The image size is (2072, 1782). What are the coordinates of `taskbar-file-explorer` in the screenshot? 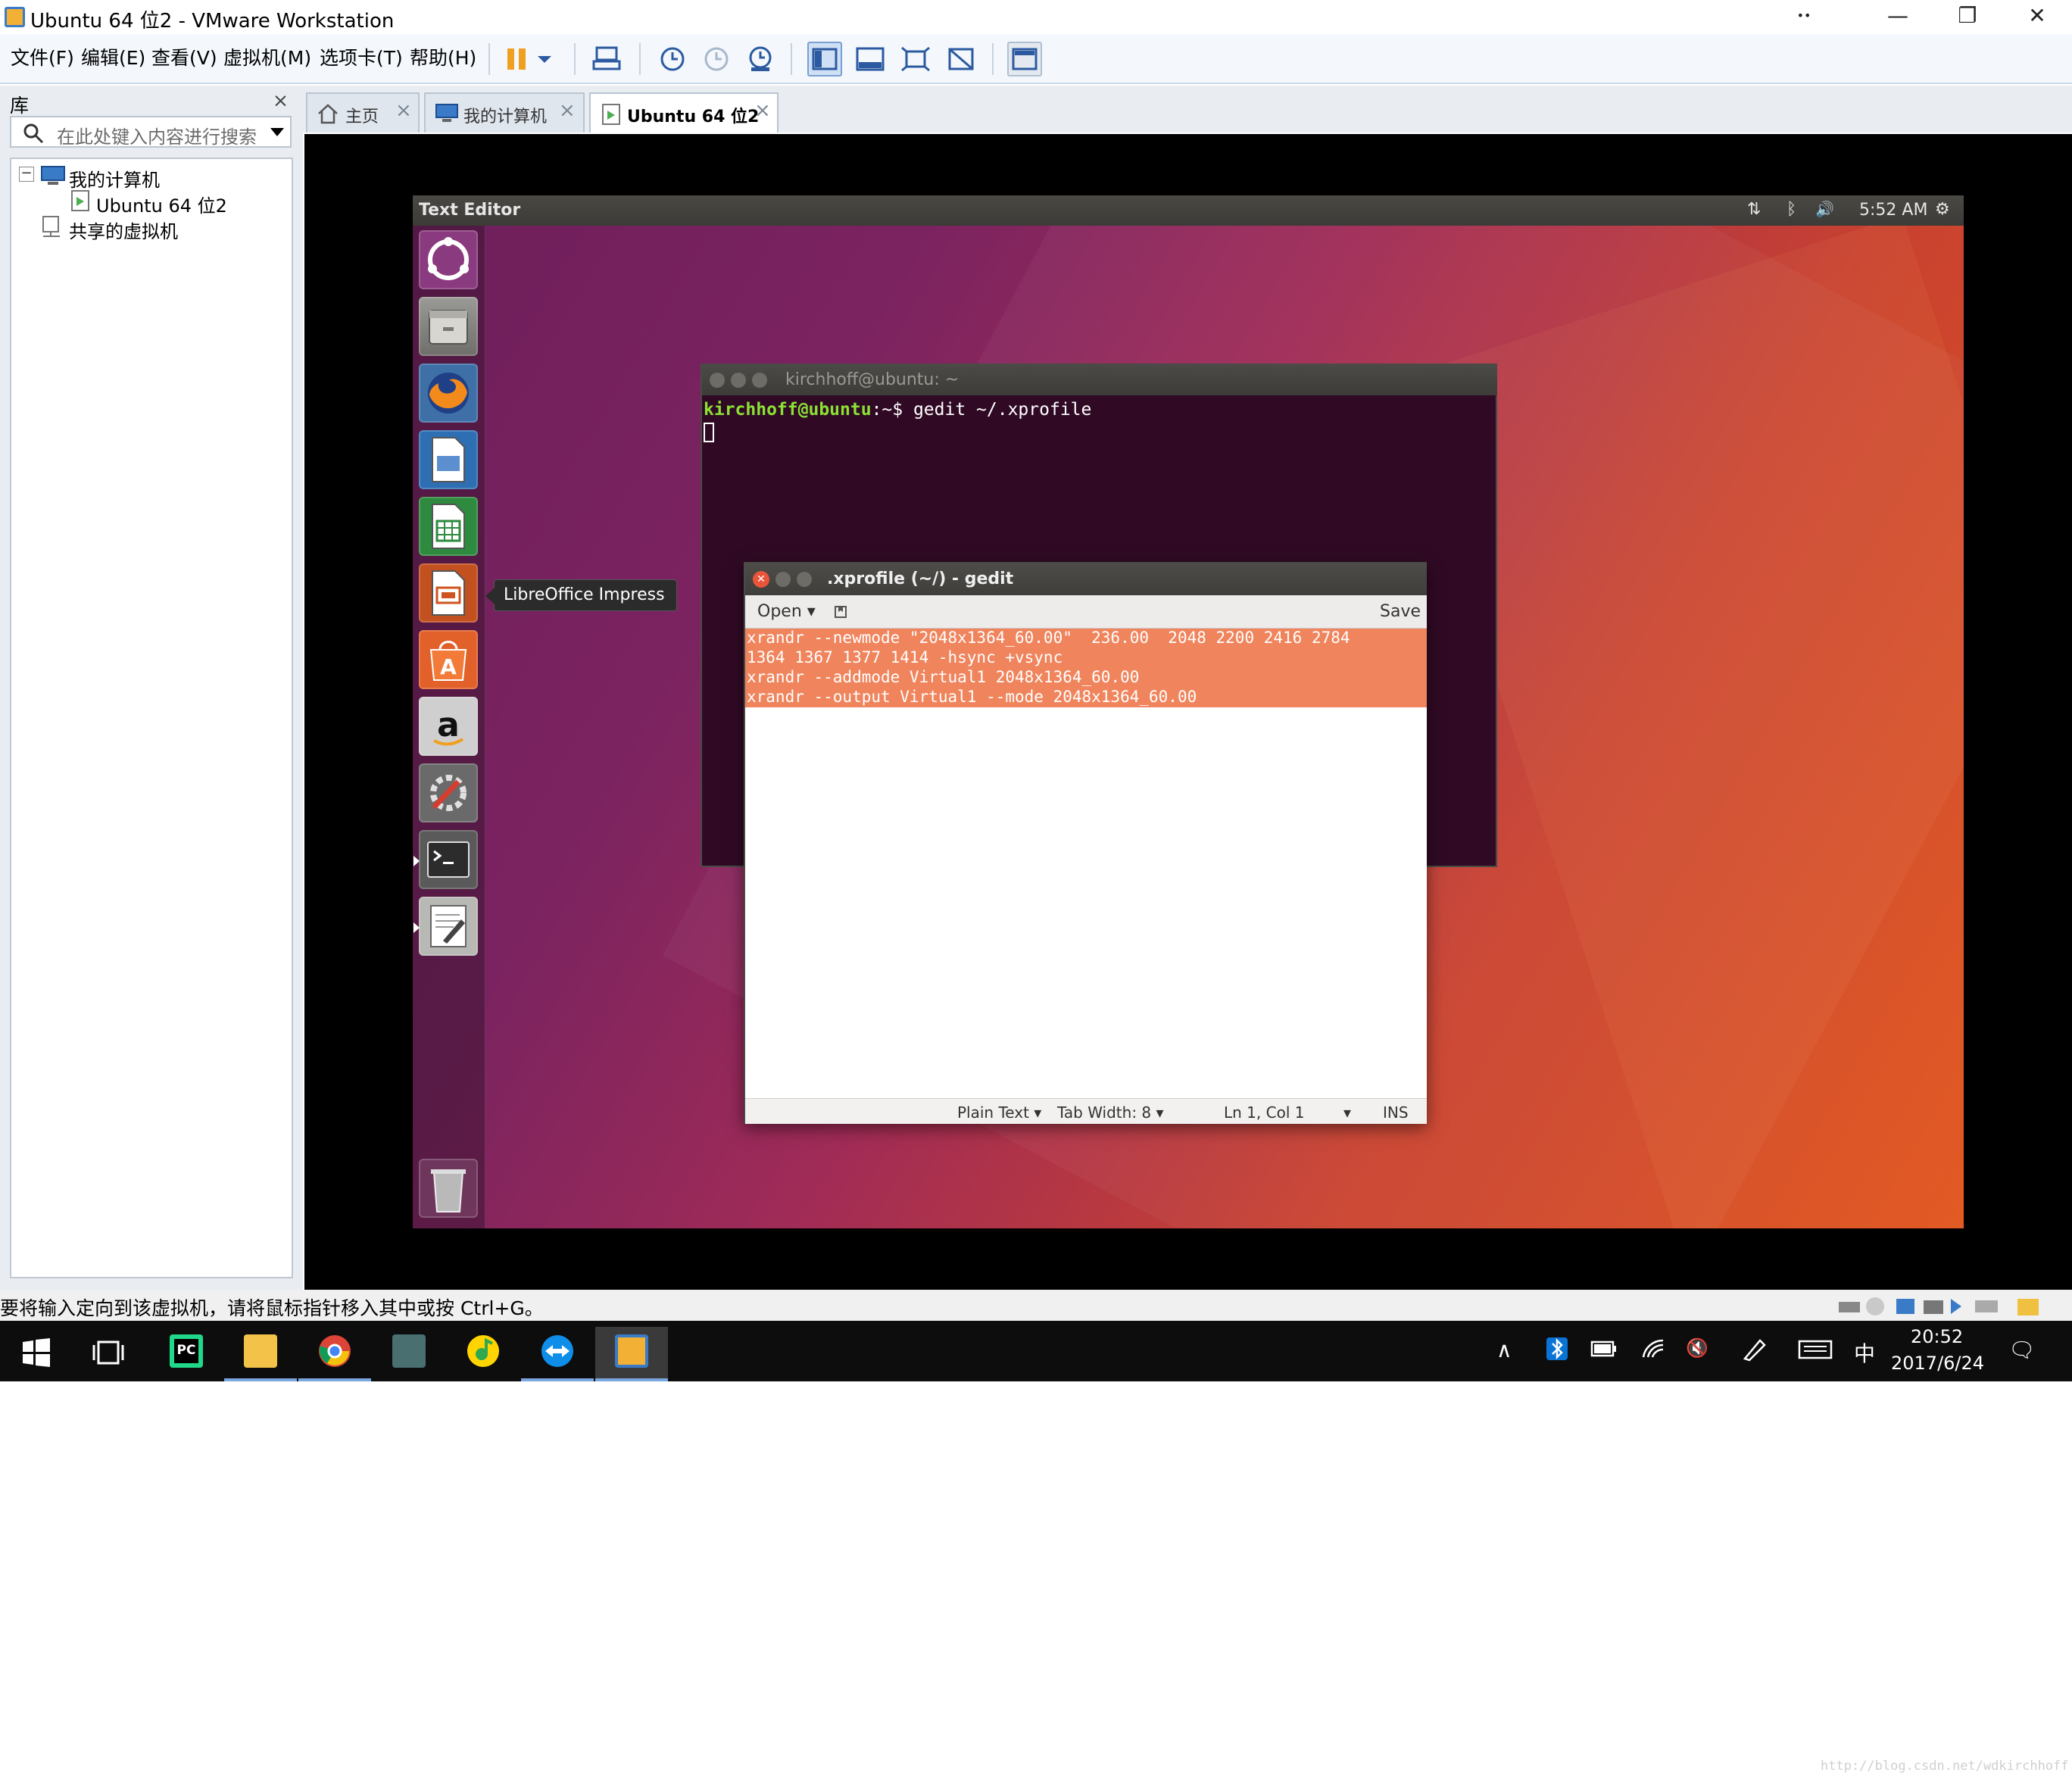 It's located at (260, 1354).